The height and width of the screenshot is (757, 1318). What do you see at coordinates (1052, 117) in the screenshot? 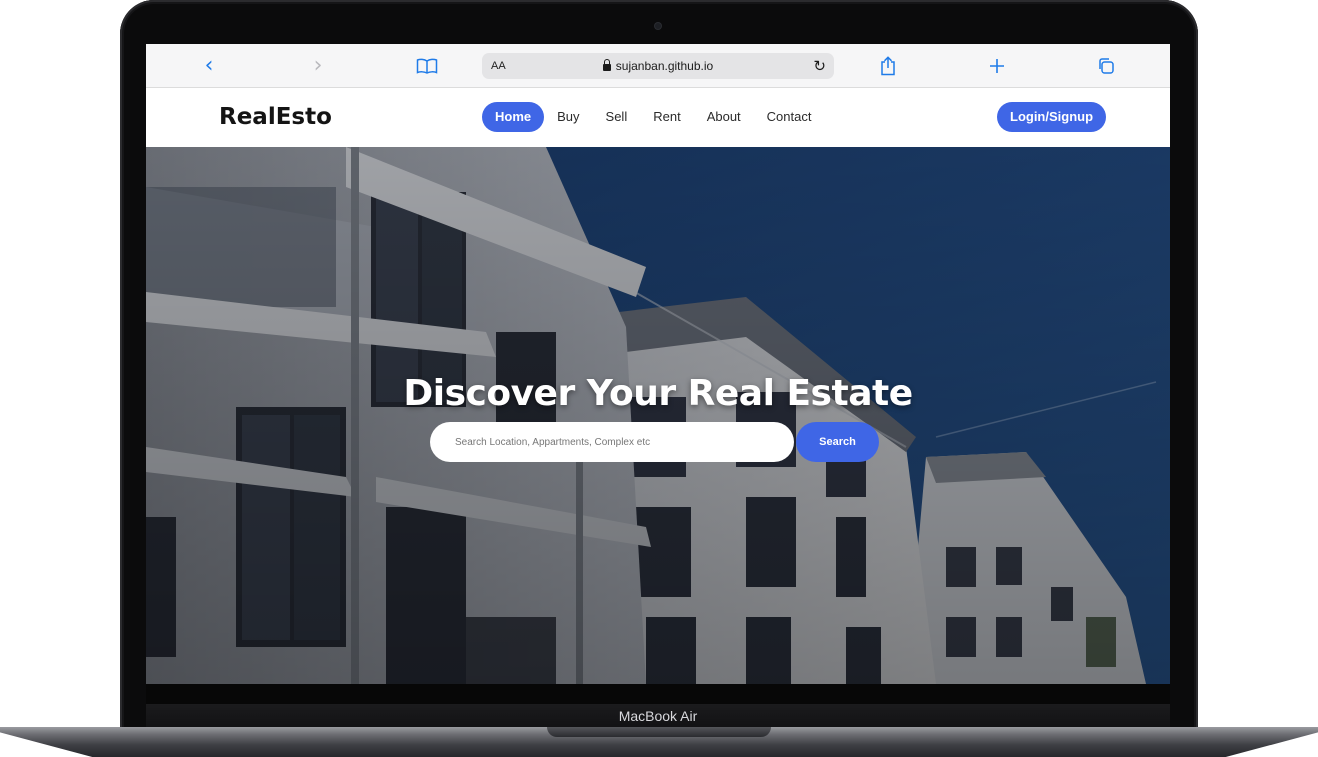
I see `login-signup-button: Login/Signup` at bounding box center [1052, 117].